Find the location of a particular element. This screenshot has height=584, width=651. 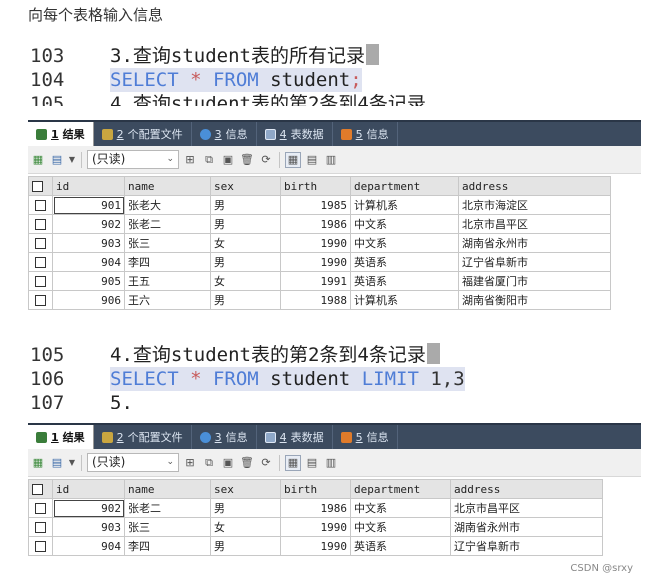

save-icon: ▣ is located at coordinates (228, 463).